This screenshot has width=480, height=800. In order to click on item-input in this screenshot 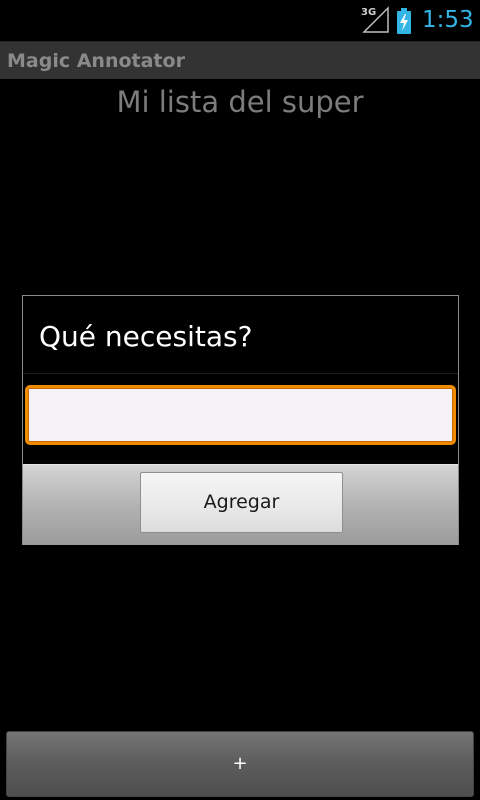, I will do `click(240, 415)`.